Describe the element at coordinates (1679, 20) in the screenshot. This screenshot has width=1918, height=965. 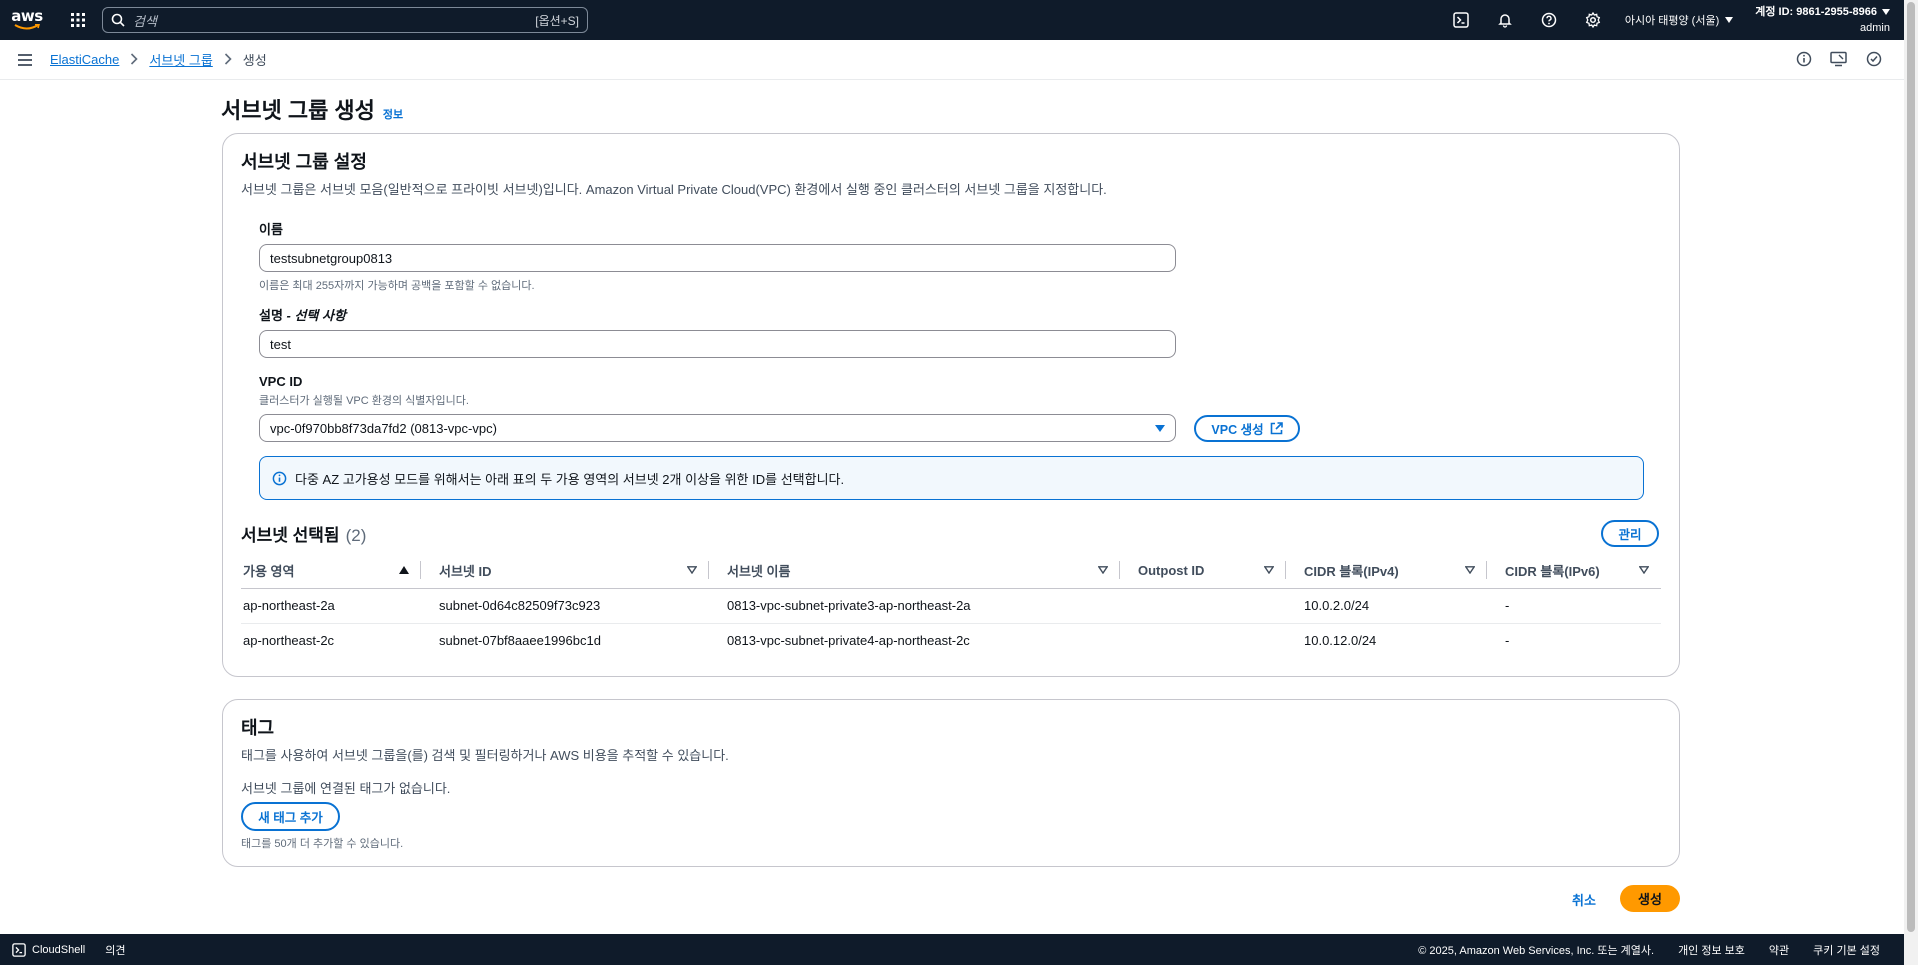
I see `region-selector: 아시아 태평양 (서울)` at that location.